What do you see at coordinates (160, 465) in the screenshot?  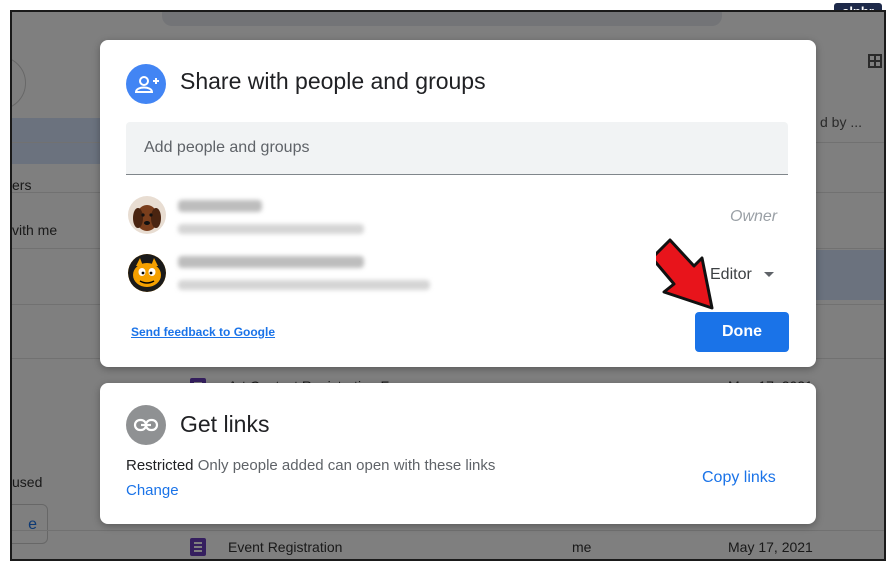 I see `restriction-label: Restricted` at bounding box center [160, 465].